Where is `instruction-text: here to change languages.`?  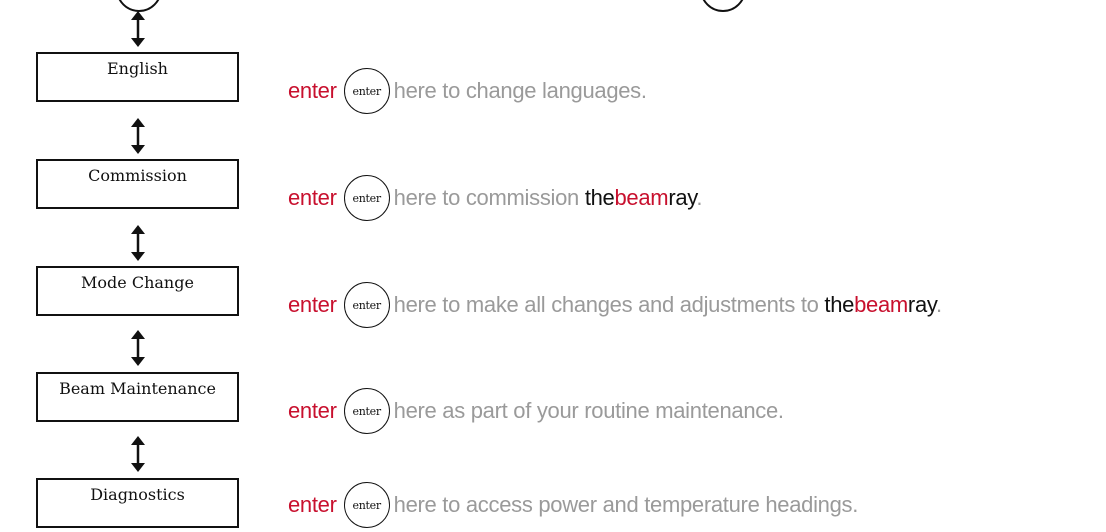
instruction-text: here to change languages. is located at coordinates (520, 90).